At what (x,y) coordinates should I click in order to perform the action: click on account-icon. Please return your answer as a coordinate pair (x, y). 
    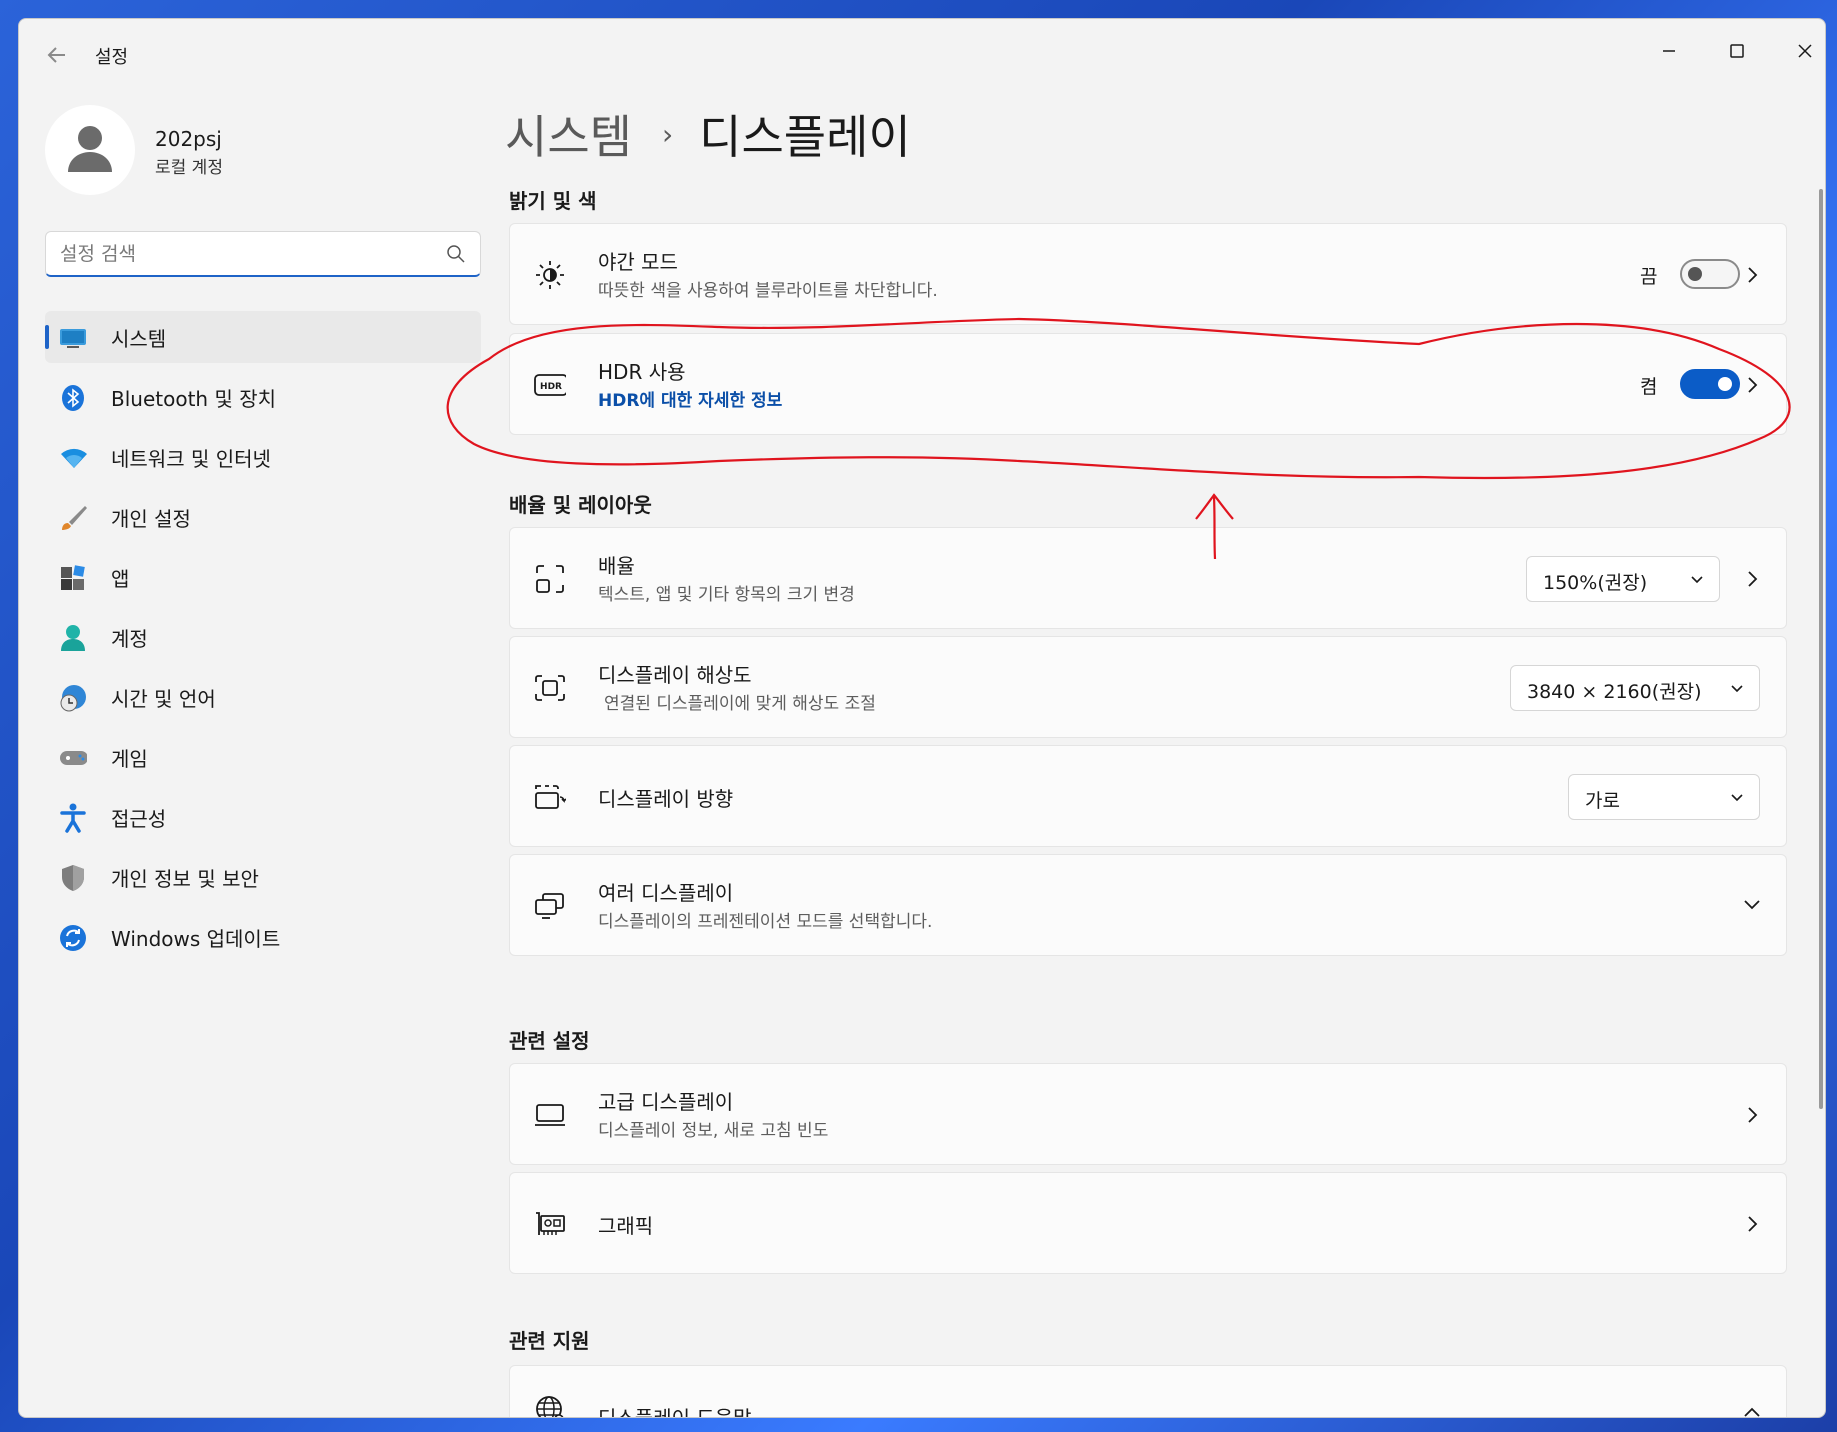
    Looking at the image, I should click on (73, 638).